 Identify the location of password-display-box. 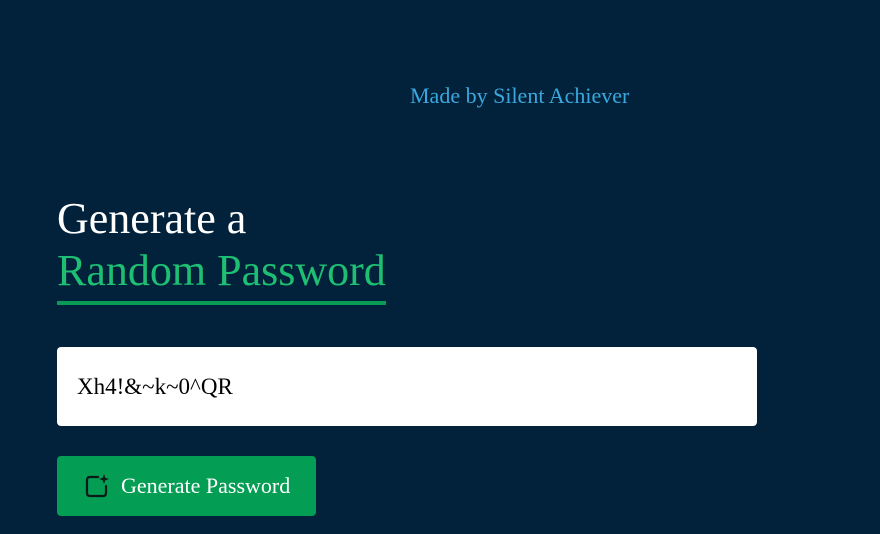
(407, 386).